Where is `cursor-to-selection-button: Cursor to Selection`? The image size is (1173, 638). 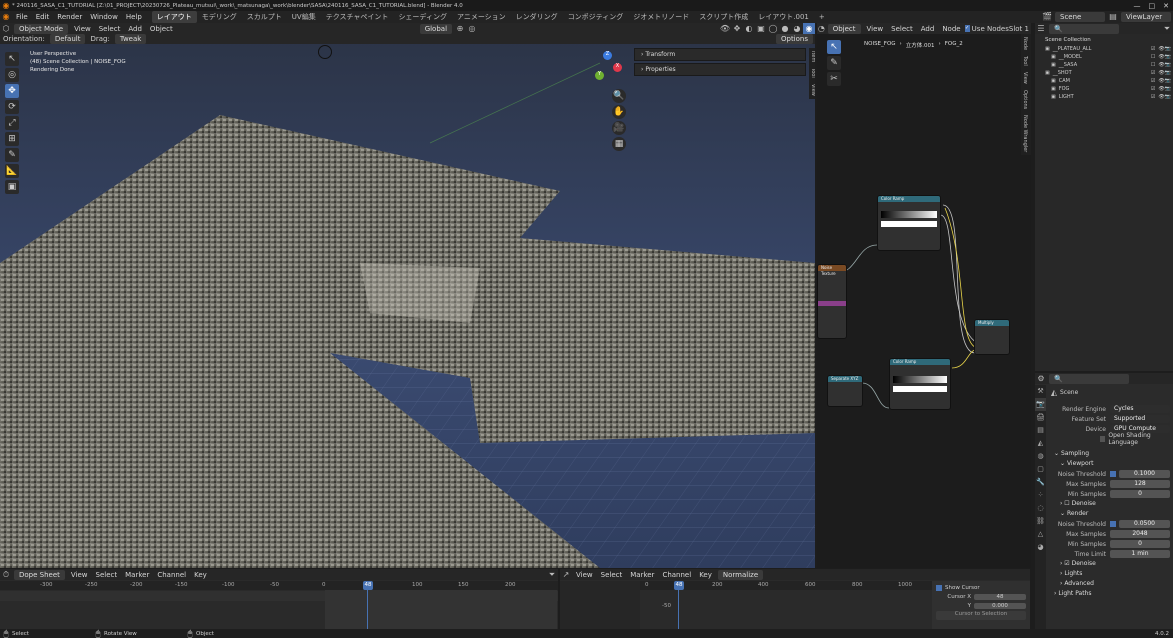 cursor-to-selection-button: Cursor to Selection is located at coordinates (981, 615).